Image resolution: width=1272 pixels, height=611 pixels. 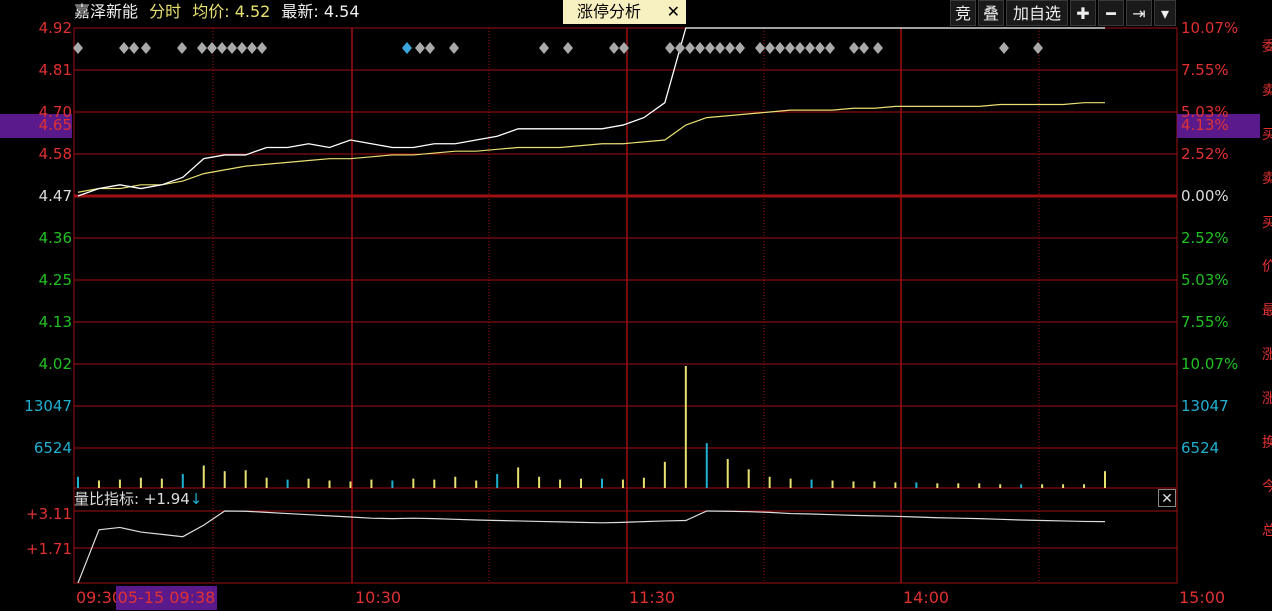 What do you see at coordinates (55, 238) in the screenshot?
I see `price-axis-label: 4.36` at bounding box center [55, 238].